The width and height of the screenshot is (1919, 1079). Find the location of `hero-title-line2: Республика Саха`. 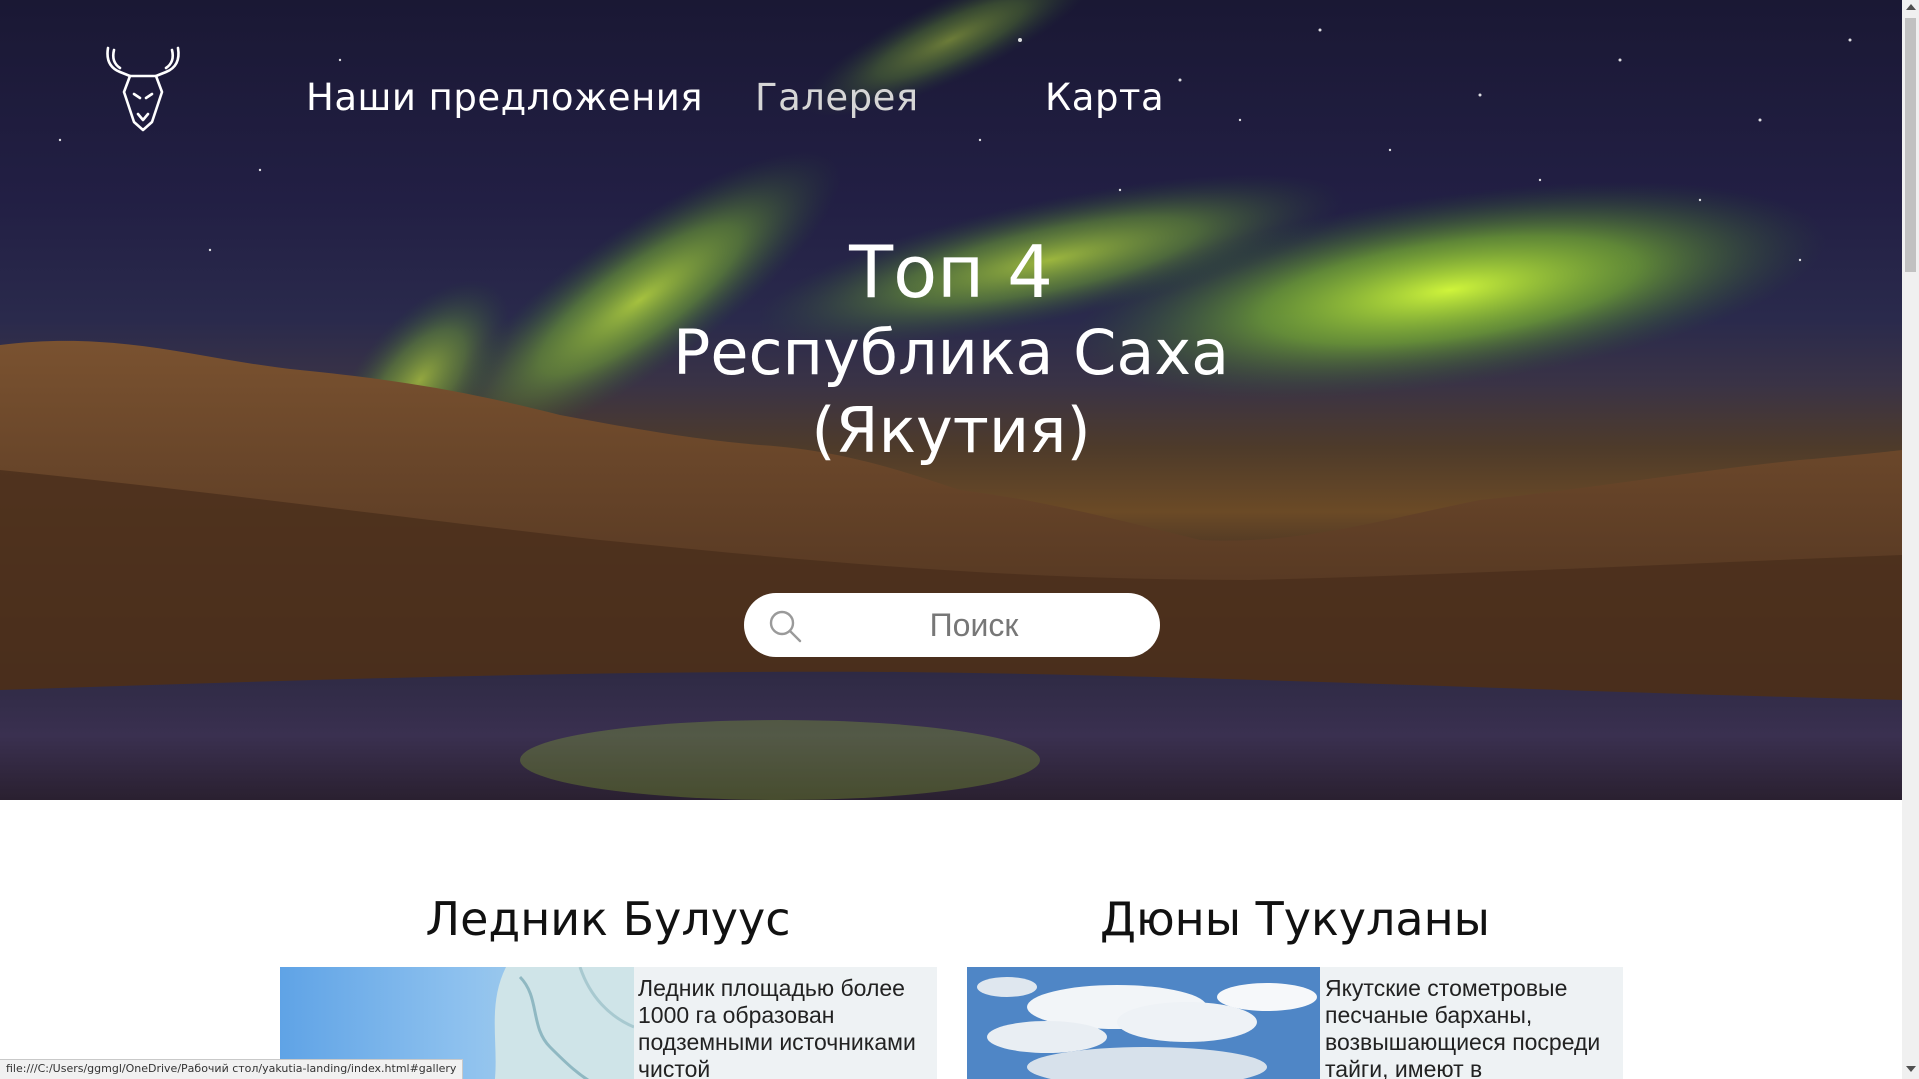

hero-title-line2: Республика Саха is located at coordinates (951, 352).